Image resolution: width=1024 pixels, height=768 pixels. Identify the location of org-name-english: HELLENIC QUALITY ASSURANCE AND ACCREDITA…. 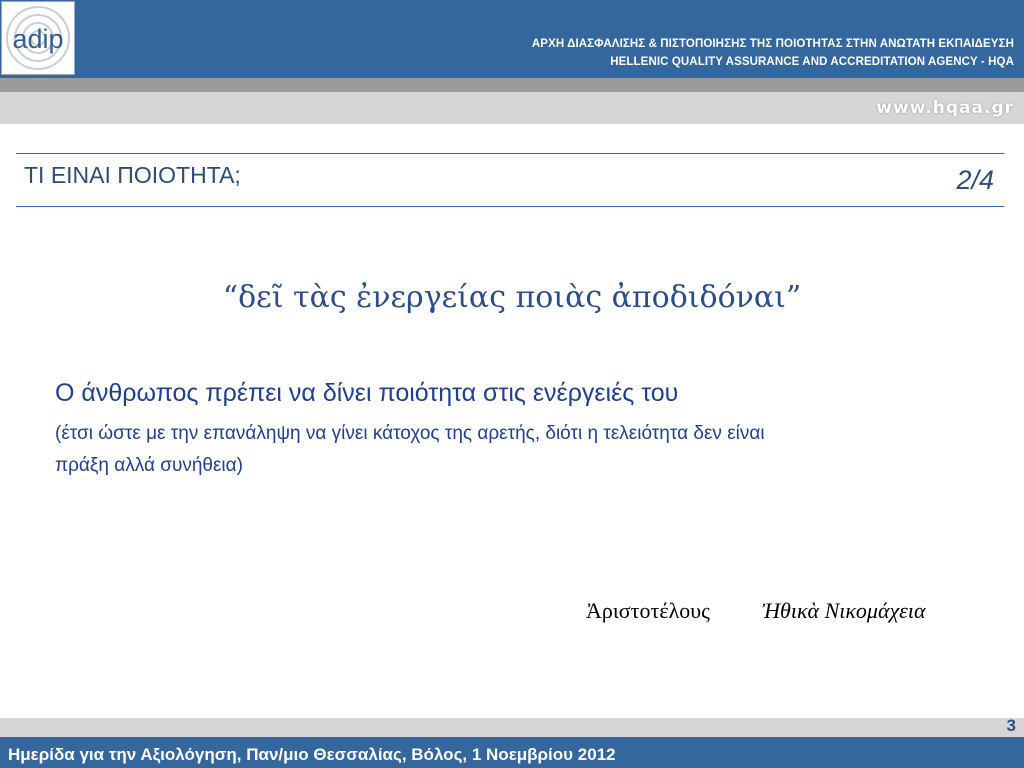
(812, 62).